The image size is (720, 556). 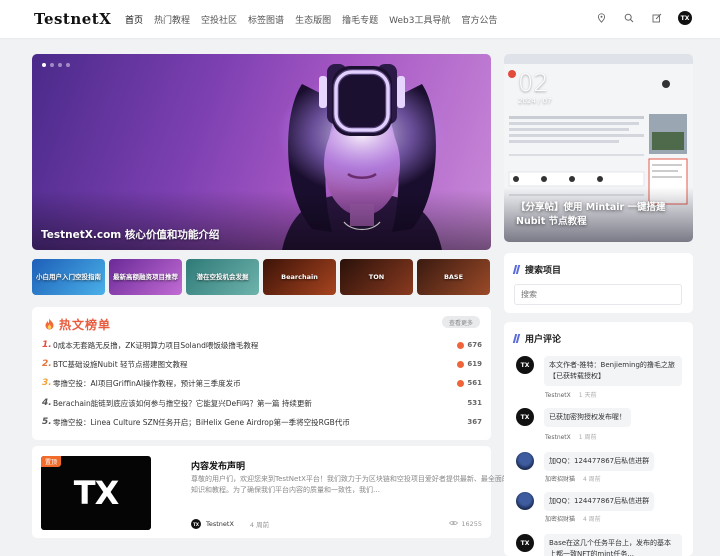 I want to click on comment-time: 4 周前, so click(x=592, y=519).